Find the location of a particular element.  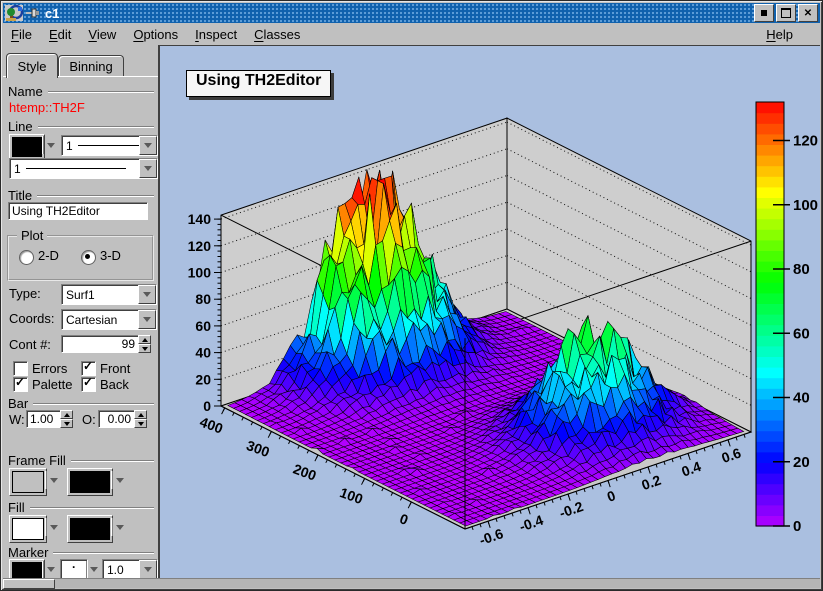

bar-width-input is located at coordinates (43, 419).